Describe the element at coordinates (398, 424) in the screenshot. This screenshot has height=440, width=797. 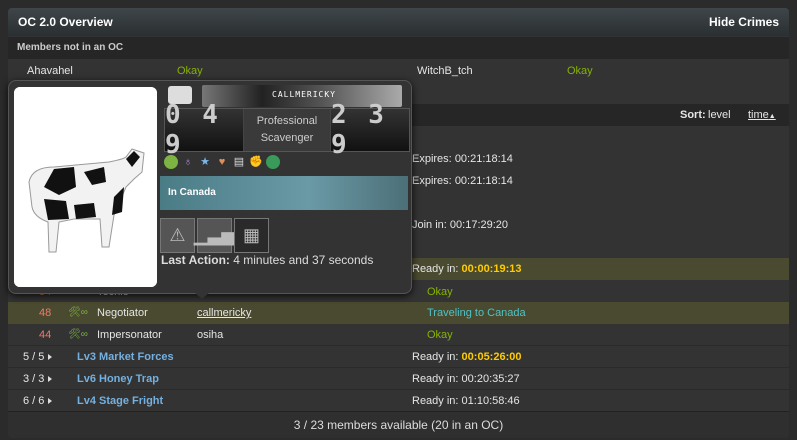
I see `availability-footer: 3 / 23 members available (20 in an OC)` at that location.